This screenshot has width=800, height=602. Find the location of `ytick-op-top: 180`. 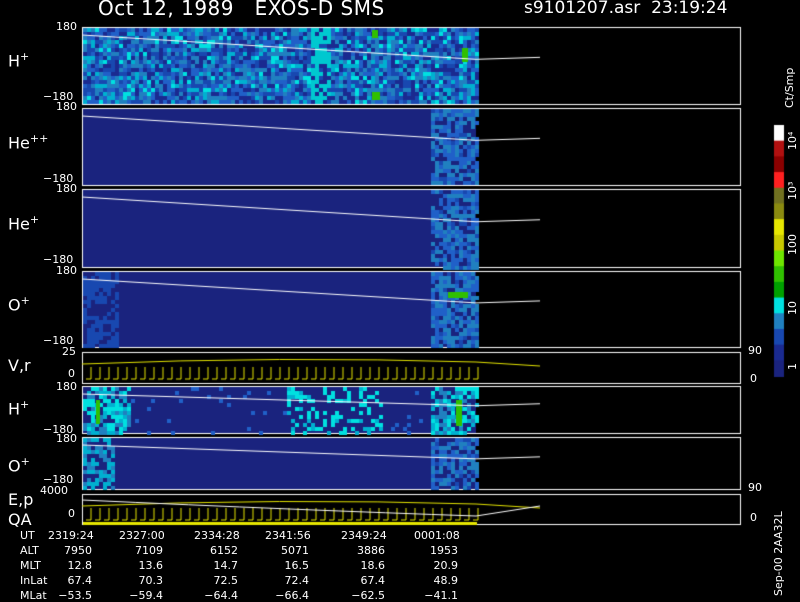

ytick-op-top: 180 is located at coordinates (66, 270).